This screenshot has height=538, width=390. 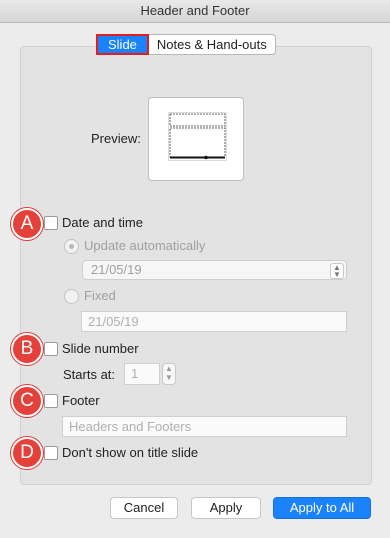 What do you see at coordinates (214, 270) in the screenshot?
I see `date-format-select: 21/05/19 ▲ ▼` at bounding box center [214, 270].